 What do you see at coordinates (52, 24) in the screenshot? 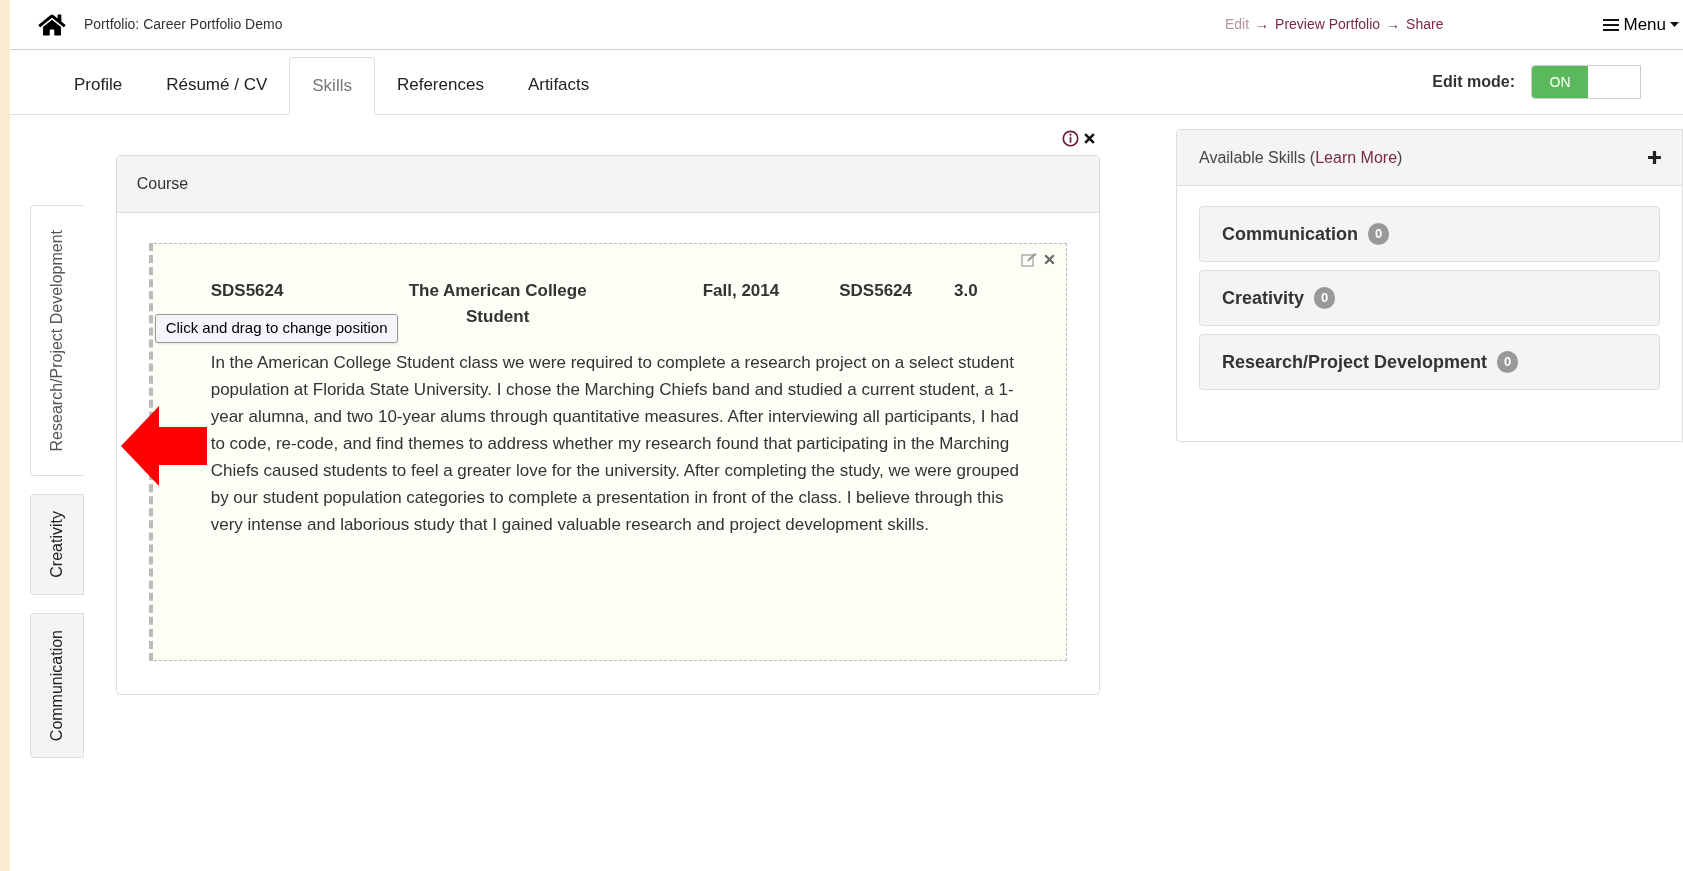
I see `home-icon` at bounding box center [52, 24].